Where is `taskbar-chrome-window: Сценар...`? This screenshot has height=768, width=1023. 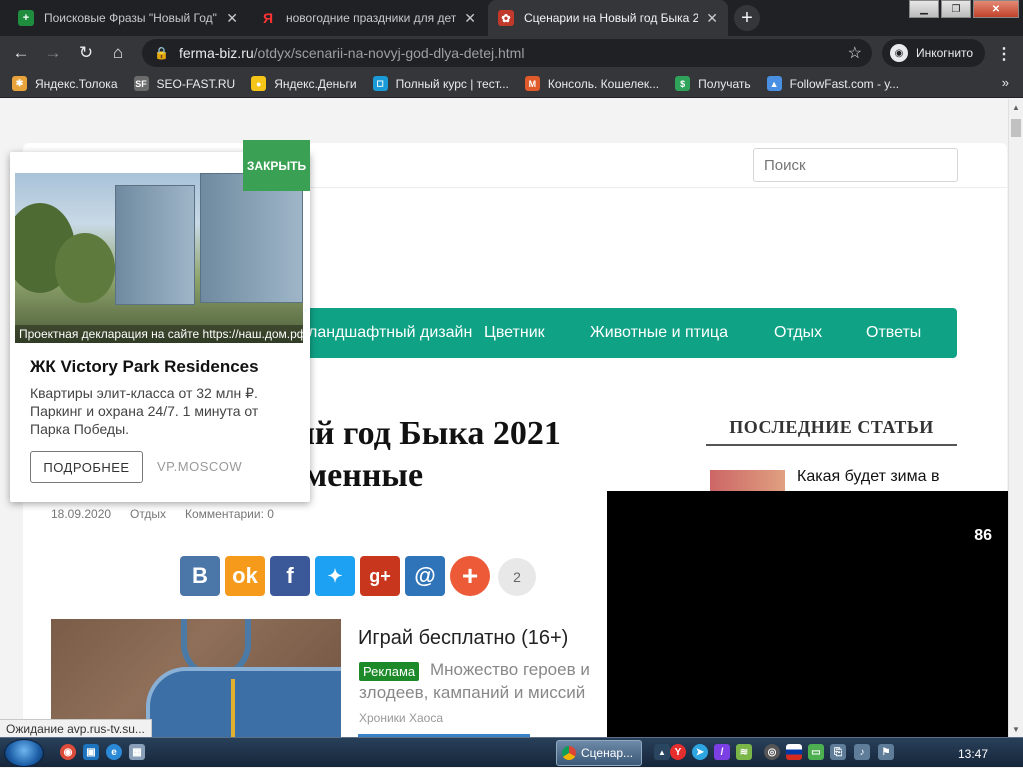 taskbar-chrome-window: Сценар... is located at coordinates (599, 753).